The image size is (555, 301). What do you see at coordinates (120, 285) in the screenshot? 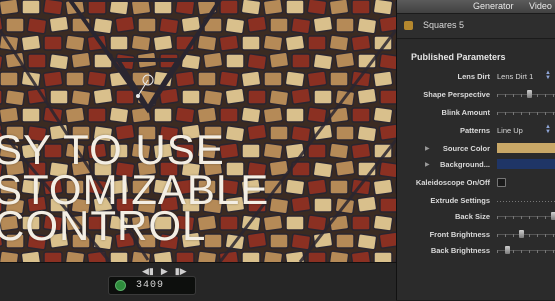
I see `record-indicator-icon` at bounding box center [120, 285].